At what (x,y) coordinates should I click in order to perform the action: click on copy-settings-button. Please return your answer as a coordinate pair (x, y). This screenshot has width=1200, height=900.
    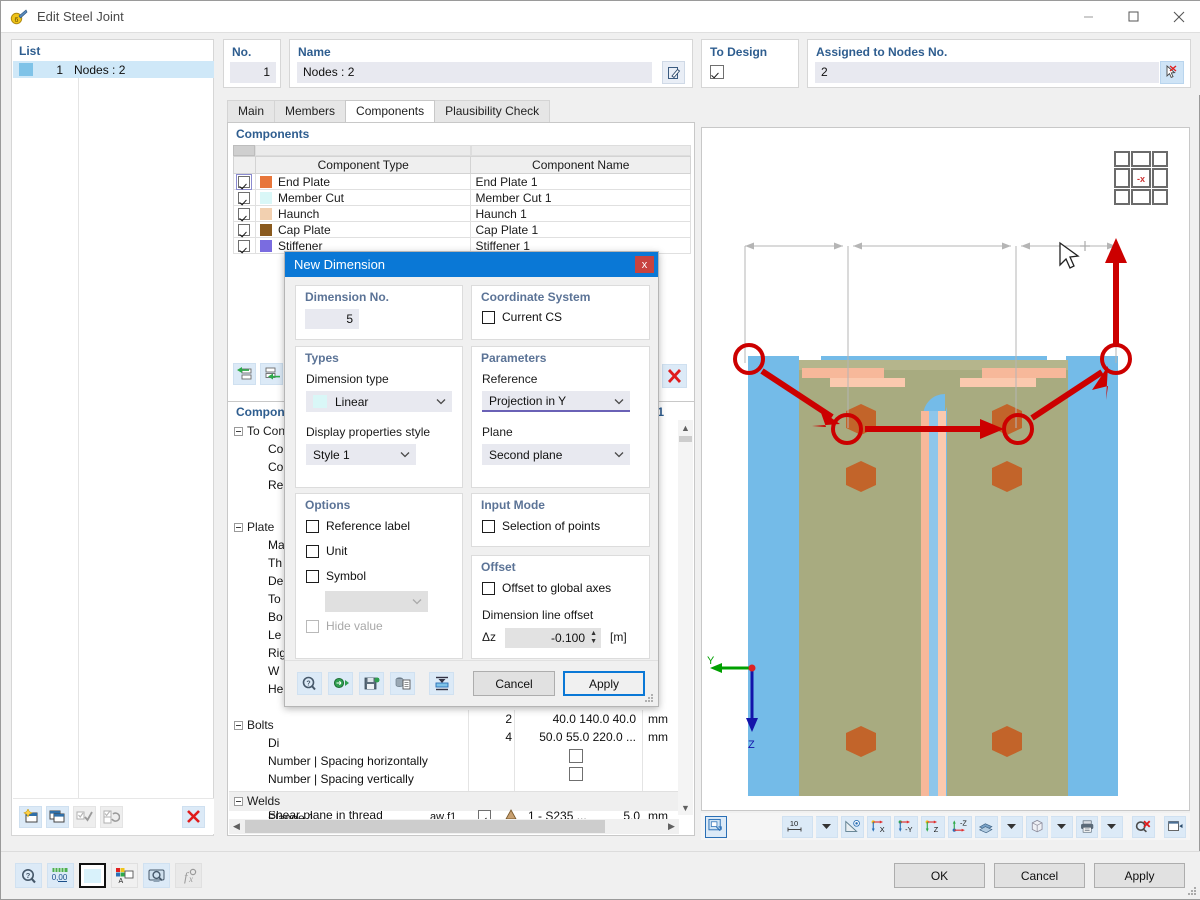
    Looking at the image, I should click on (402, 683).